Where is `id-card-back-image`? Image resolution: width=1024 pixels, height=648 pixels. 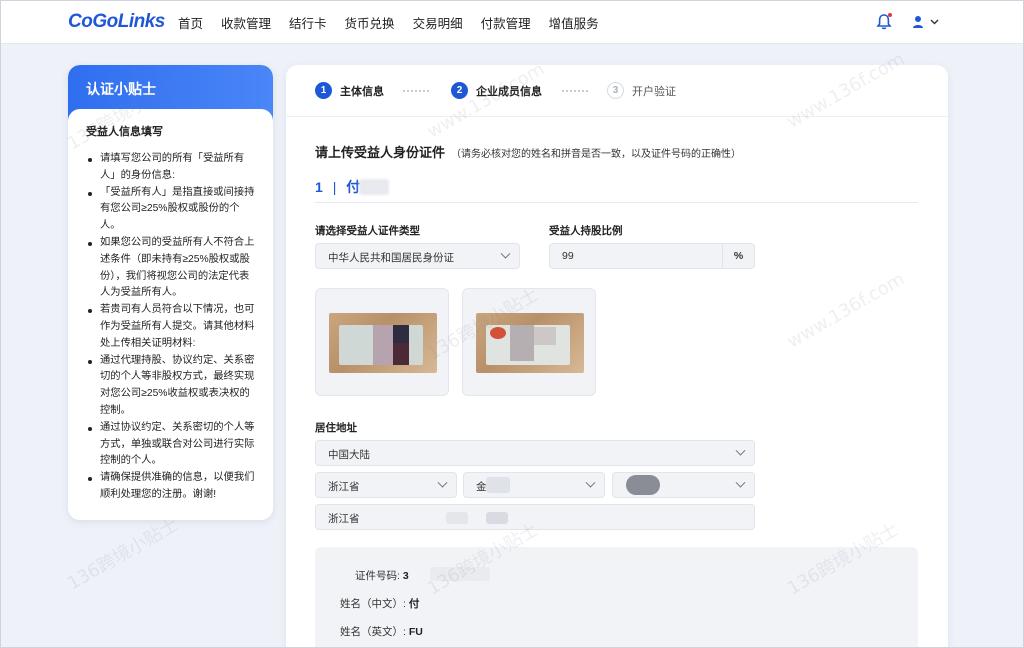 id-card-back-image is located at coordinates (530, 343).